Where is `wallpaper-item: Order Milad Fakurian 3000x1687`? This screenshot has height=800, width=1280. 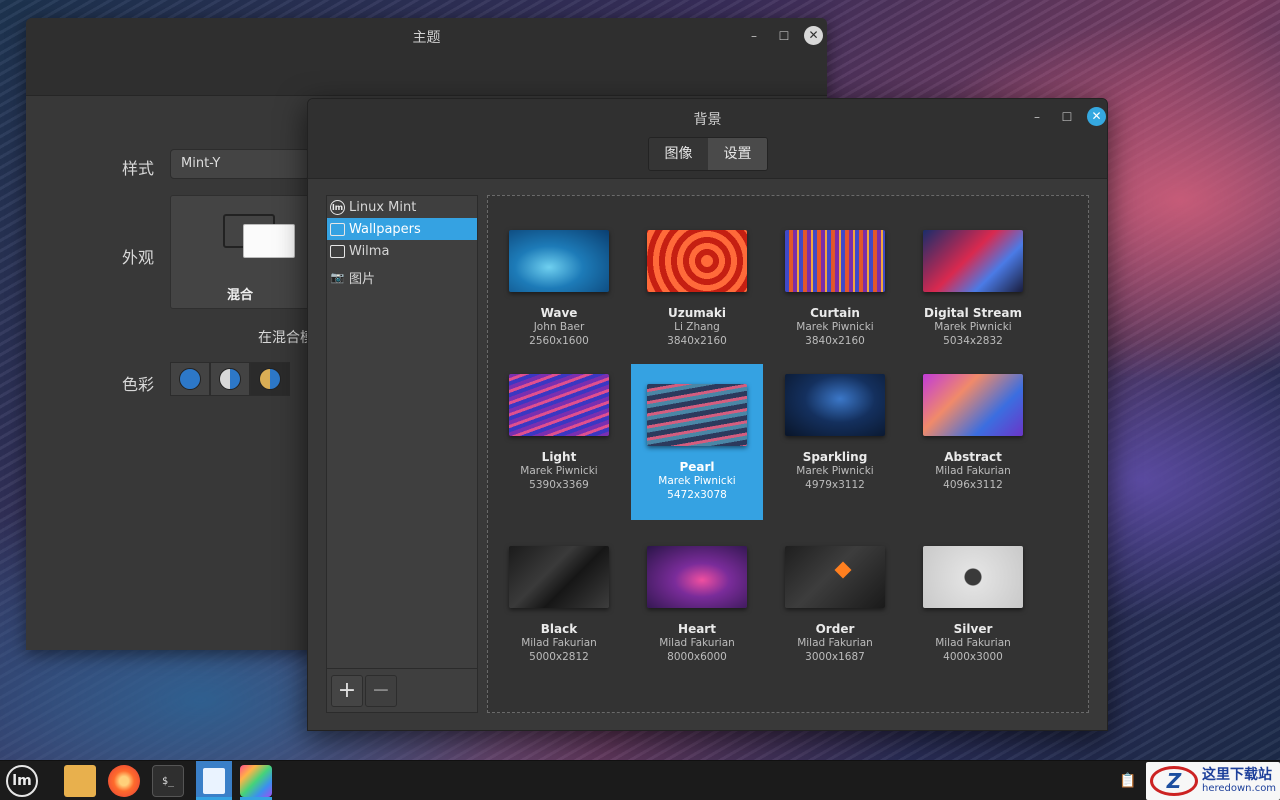 wallpaper-item: Order Milad Fakurian 3000x1687 is located at coordinates (835, 606).